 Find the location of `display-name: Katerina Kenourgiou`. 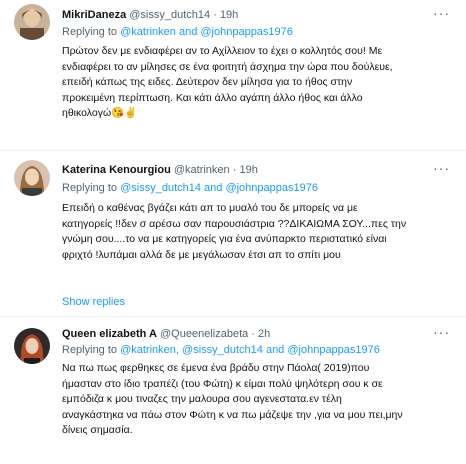

display-name: Katerina Kenourgiou is located at coordinates (116, 170).